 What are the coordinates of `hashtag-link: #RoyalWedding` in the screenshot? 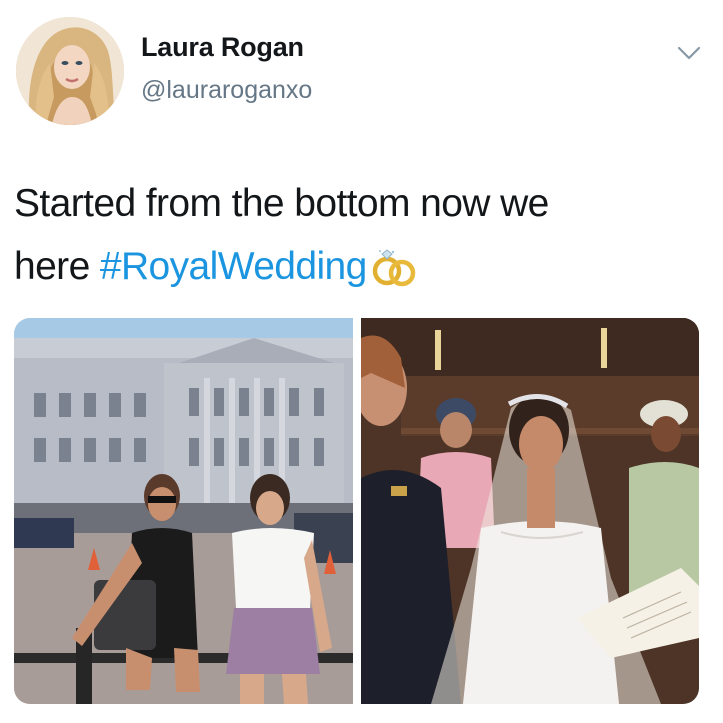 It's located at (233, 266).